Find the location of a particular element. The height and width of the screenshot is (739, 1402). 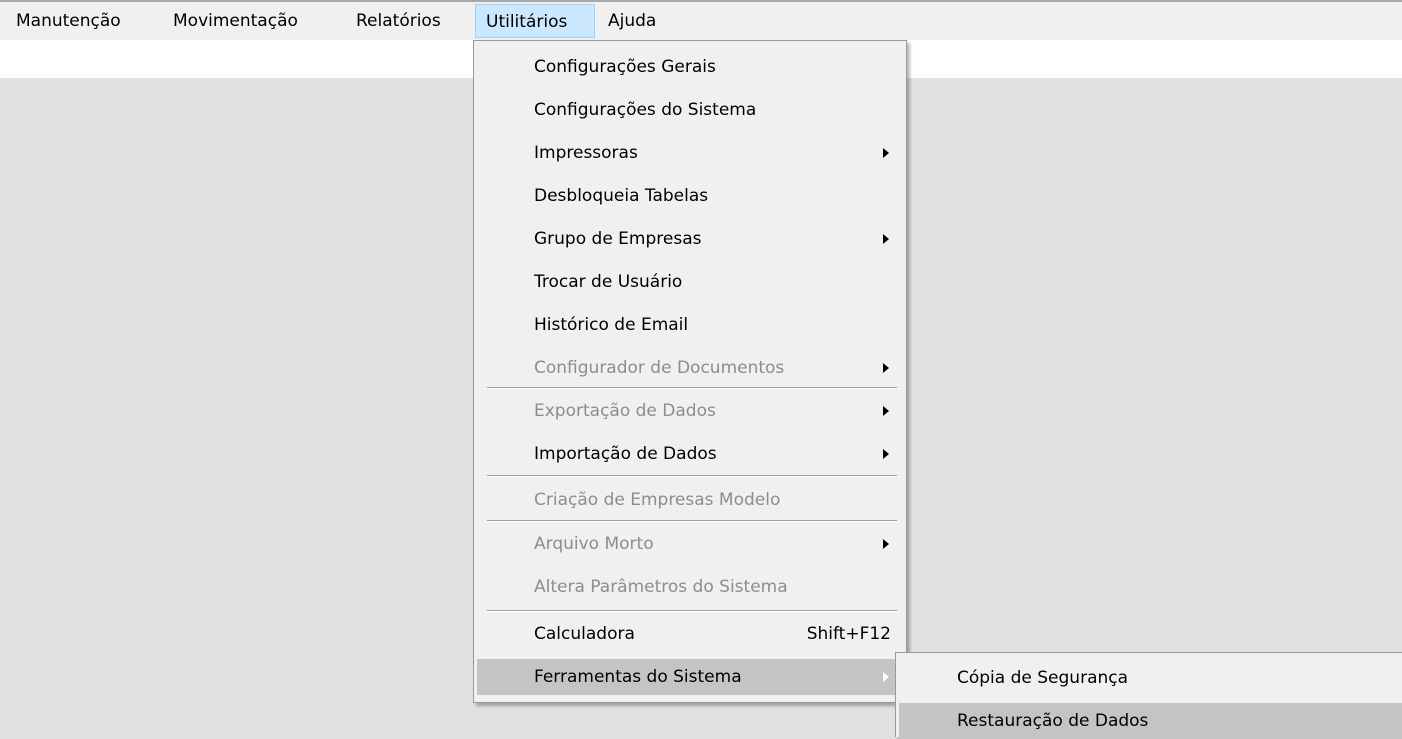

menu-manutencao: Manutenção is located at coordinates (68, 21).